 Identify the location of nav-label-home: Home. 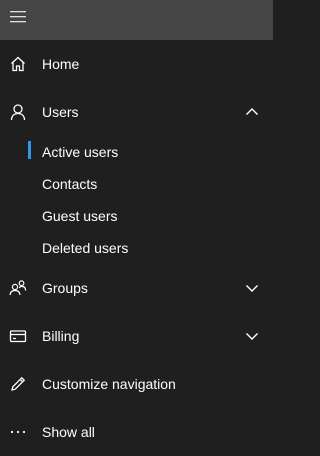
(61, 64).